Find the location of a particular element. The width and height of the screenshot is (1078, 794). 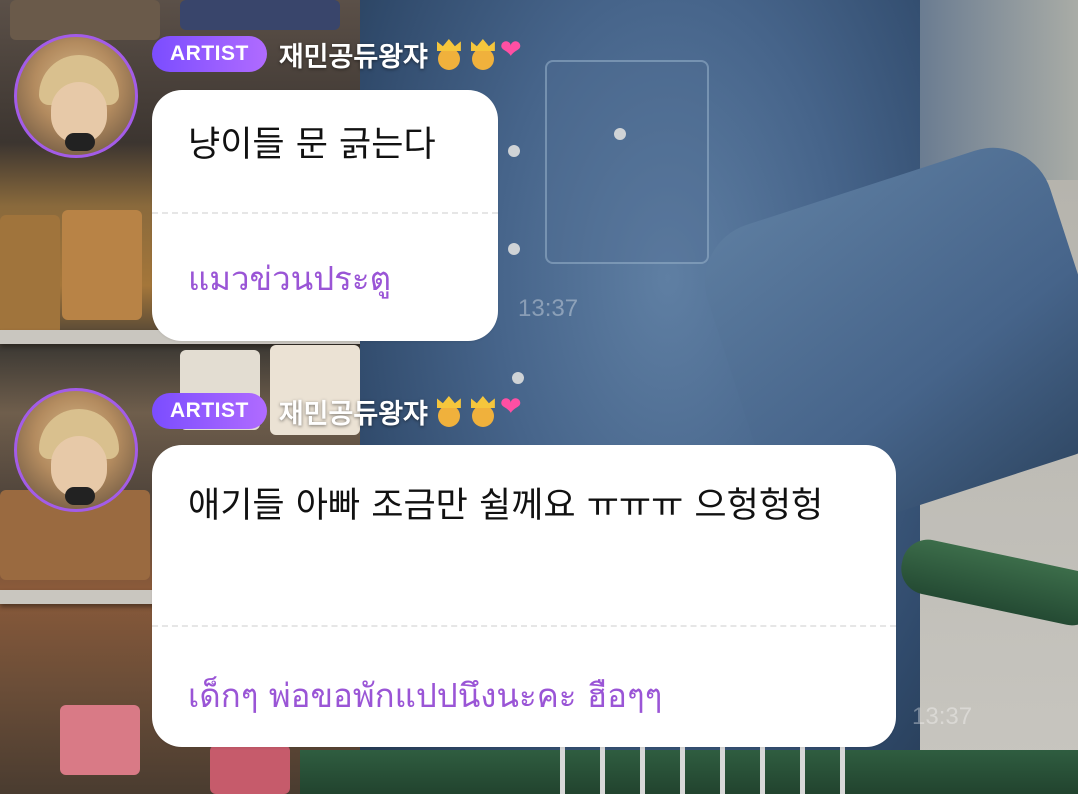

message-text: 애기들 아빠 조금만 쉴께요 ㅠㅠㅠ 으헝헝헝 is located at coordinates (506, 506).